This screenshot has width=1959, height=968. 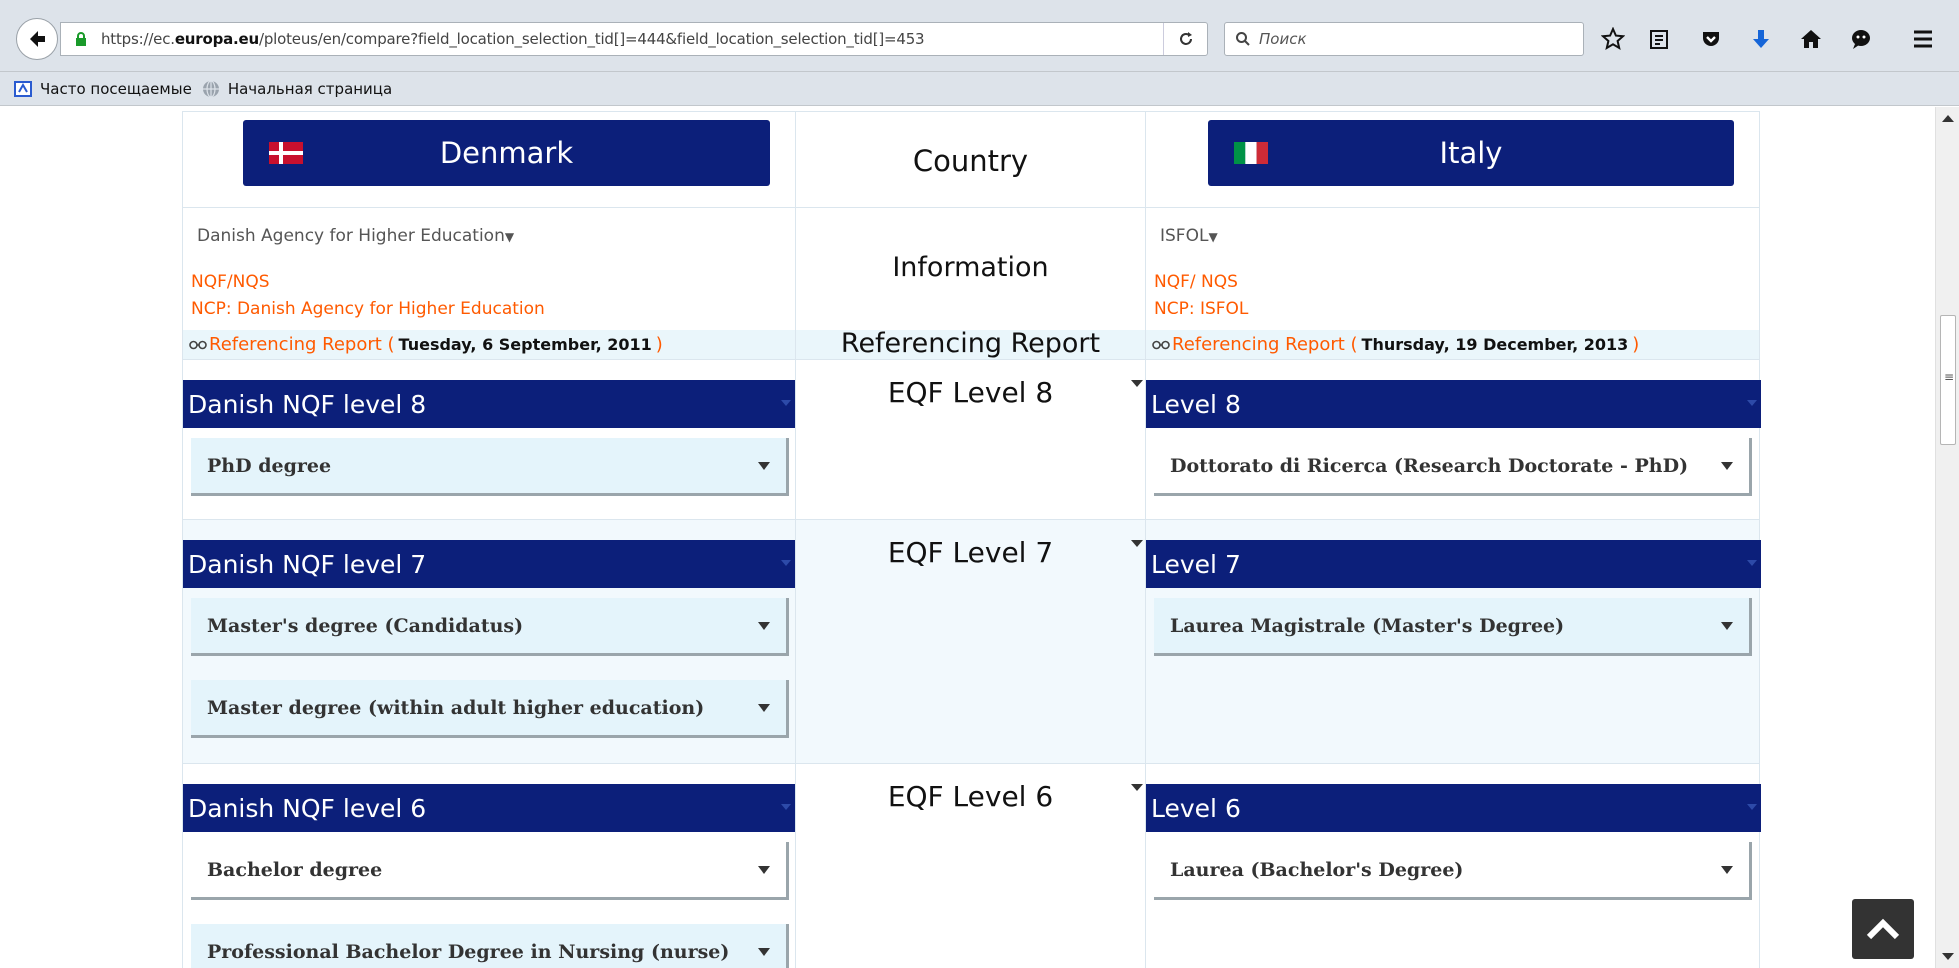 I want to click on bookmark-label: Начальная страница, so click(x=310, y=88).